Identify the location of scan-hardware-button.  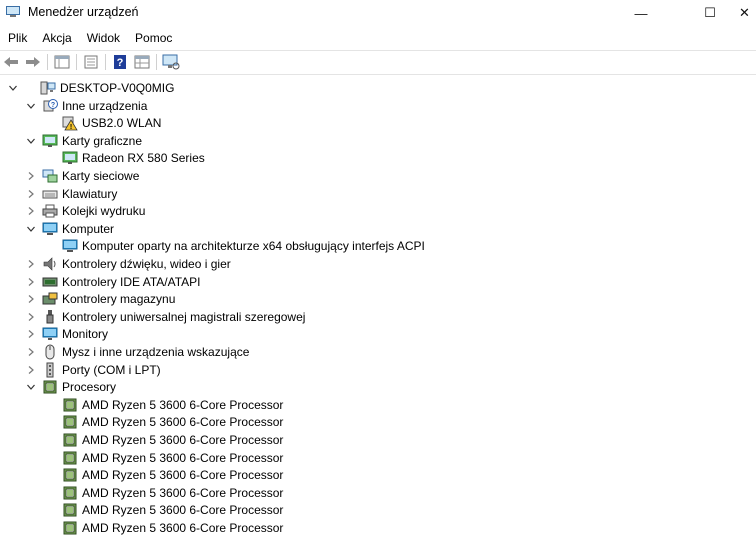
(171, 62).